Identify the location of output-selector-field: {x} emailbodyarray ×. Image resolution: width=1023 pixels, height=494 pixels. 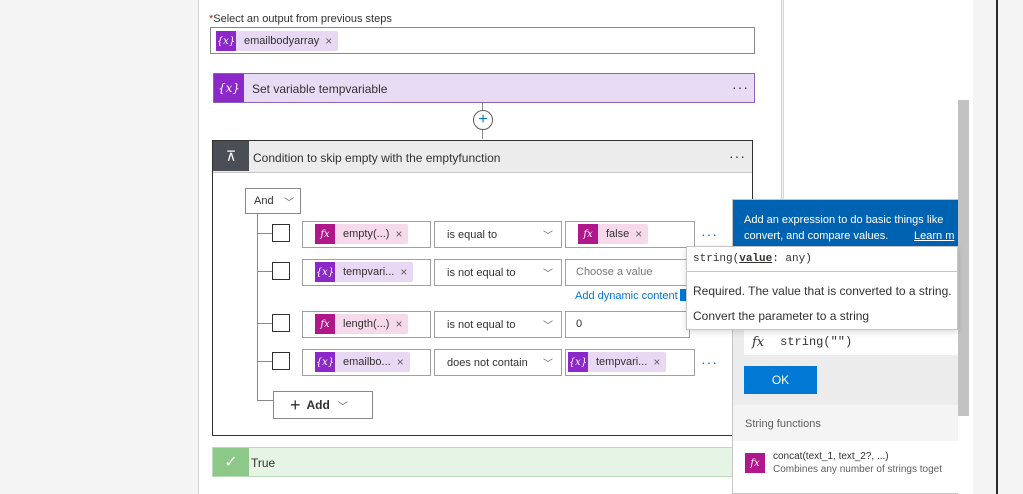
(482, 40).